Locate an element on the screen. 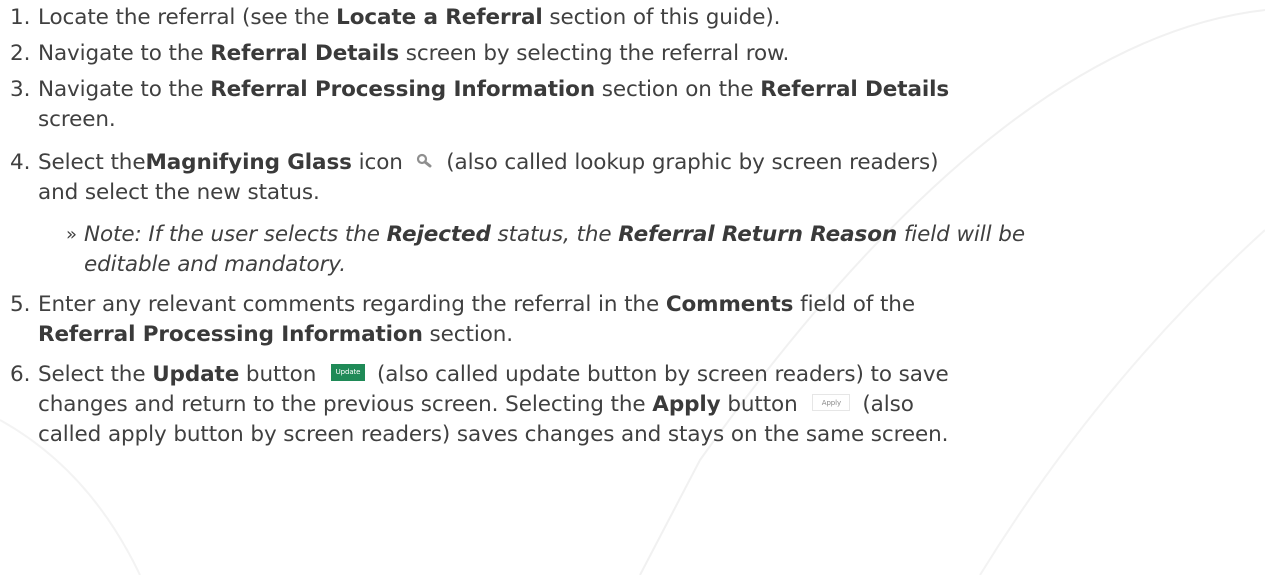 The height and width of the screenshot is (575, 1265). step-text: screen by selecting the referral row. is located at coordinates (594, 53).